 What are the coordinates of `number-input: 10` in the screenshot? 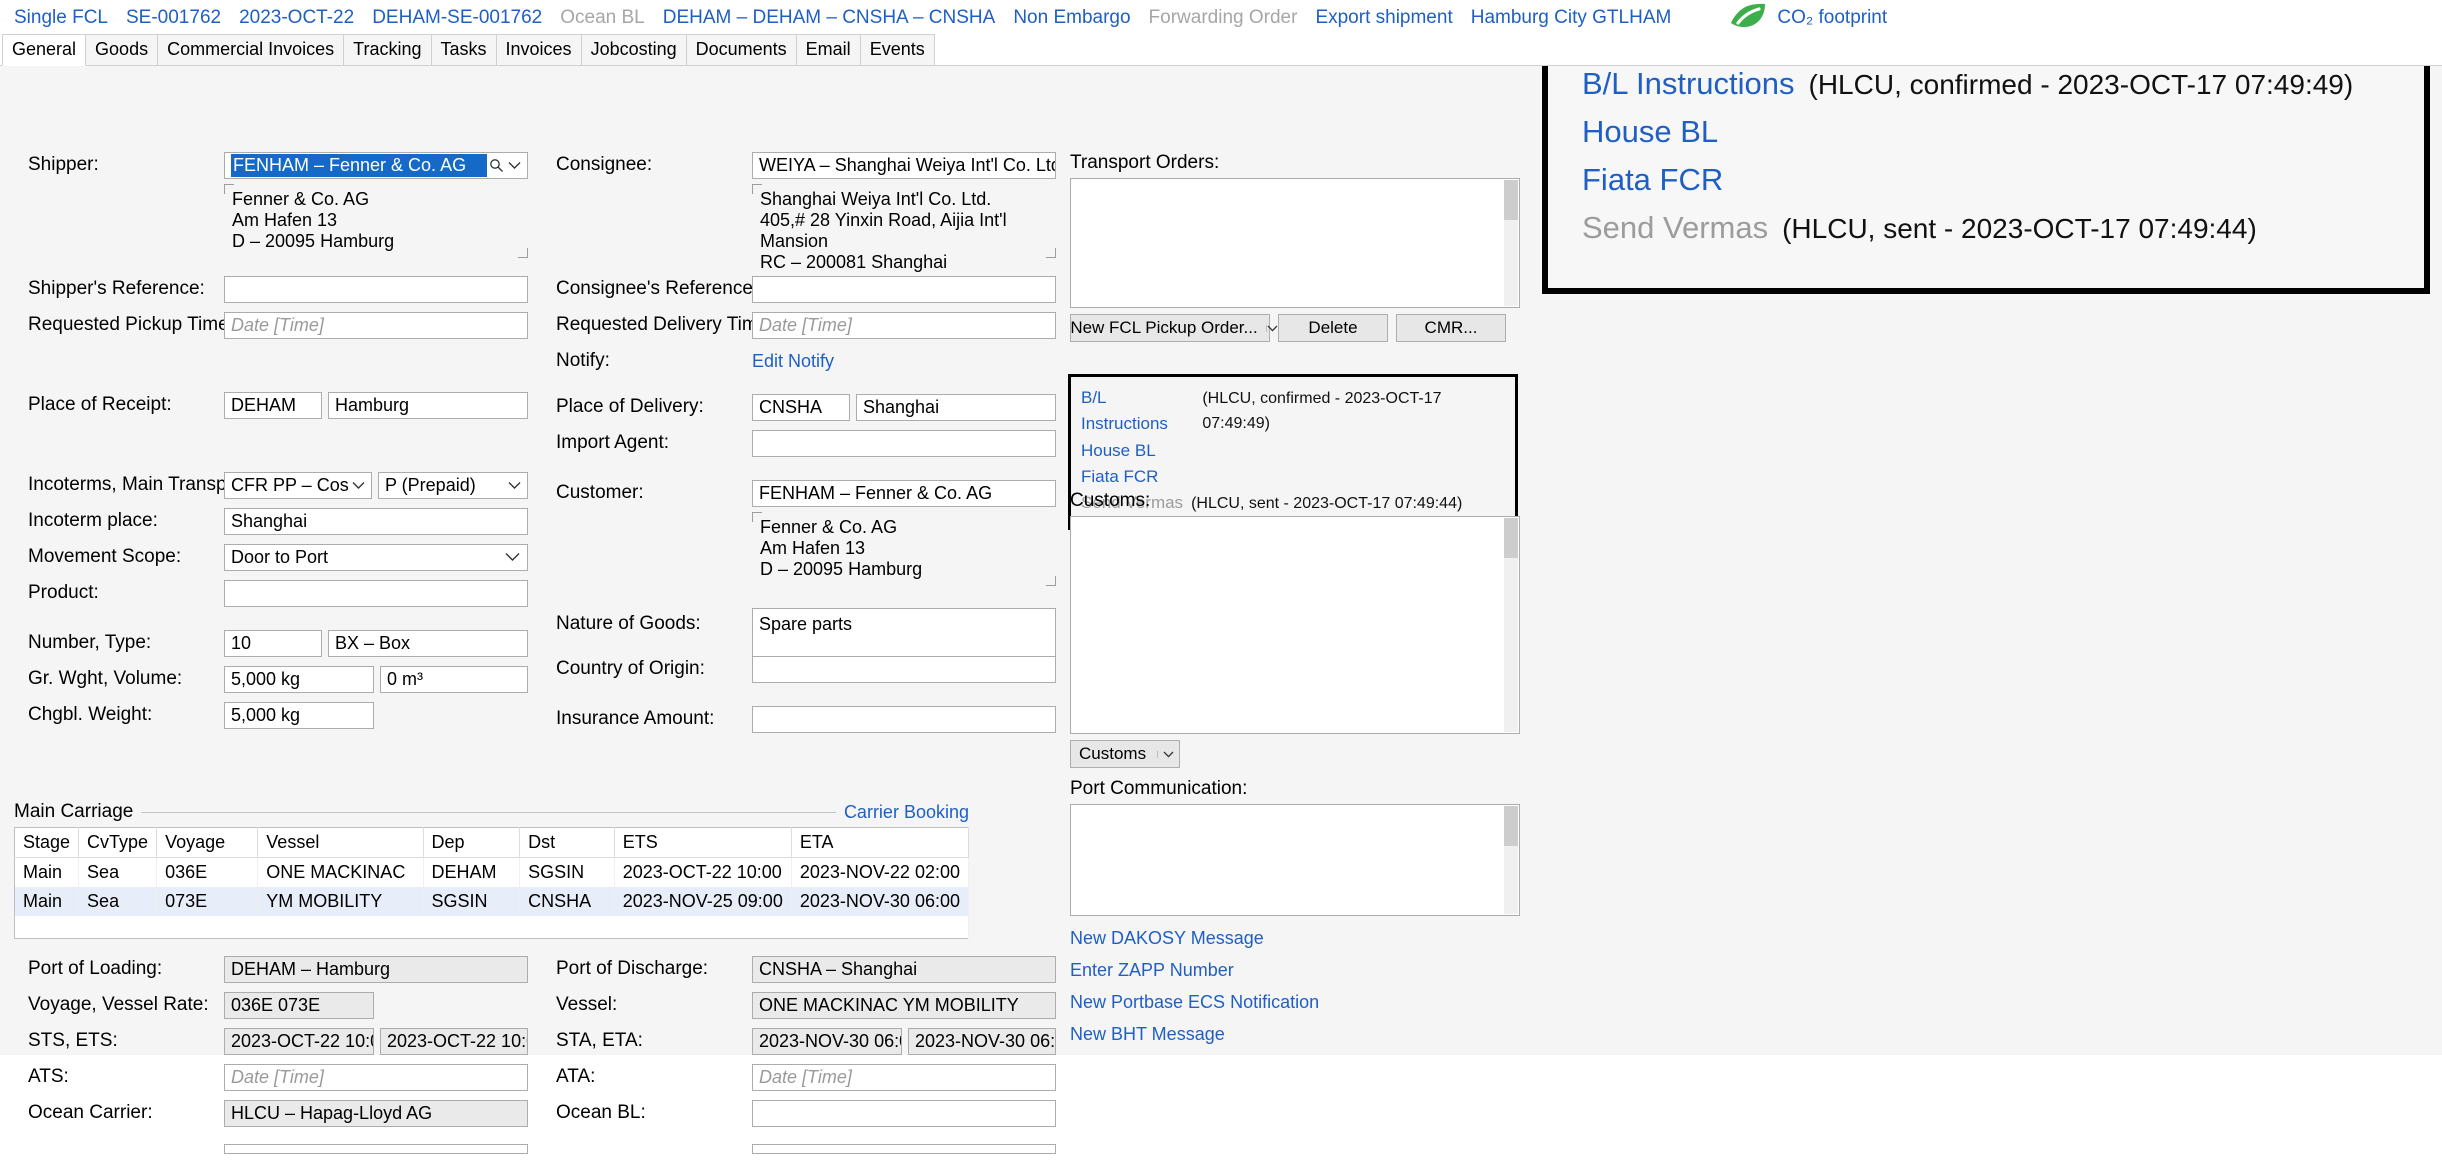 It's located at (273, 643).